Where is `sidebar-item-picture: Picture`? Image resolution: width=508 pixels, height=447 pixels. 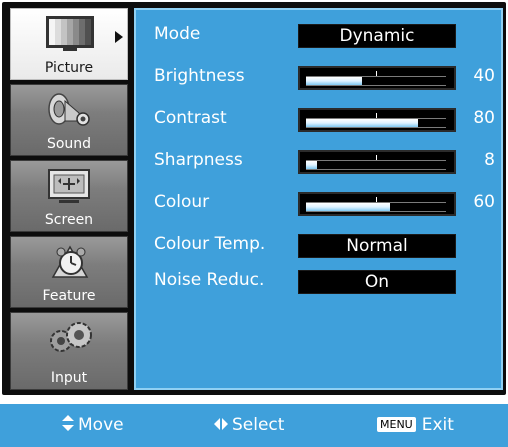
sidebar-item-picture: Picture is located at coordinates (69, 44).